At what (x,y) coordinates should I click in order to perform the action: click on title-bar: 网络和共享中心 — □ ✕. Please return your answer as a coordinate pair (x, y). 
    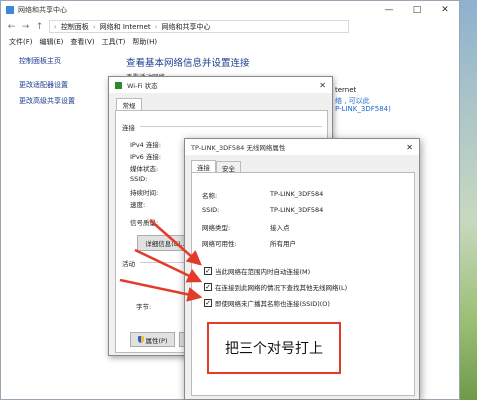
    Looking at the image, I should click on (230, 9).